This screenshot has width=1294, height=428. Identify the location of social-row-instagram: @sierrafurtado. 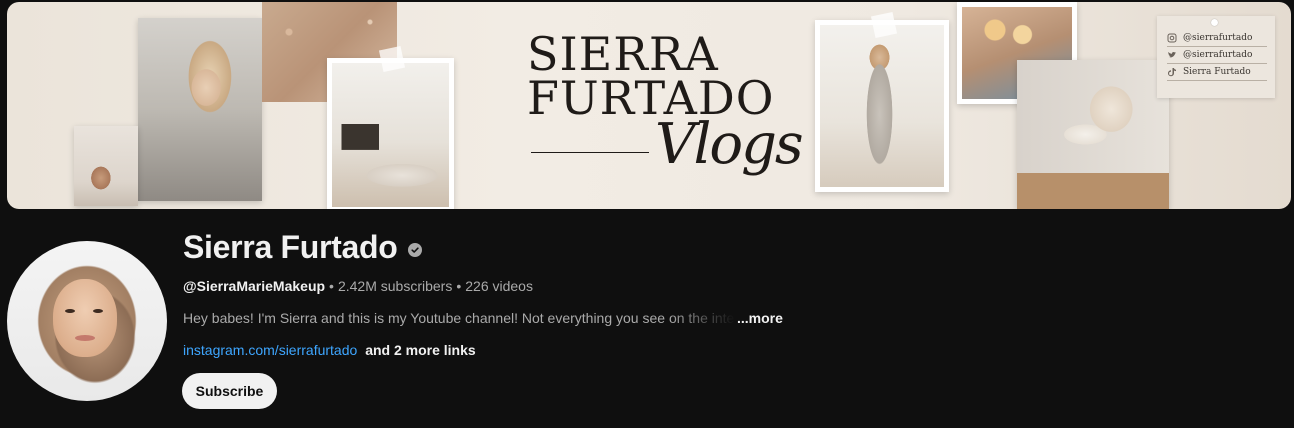
(1217, 38).